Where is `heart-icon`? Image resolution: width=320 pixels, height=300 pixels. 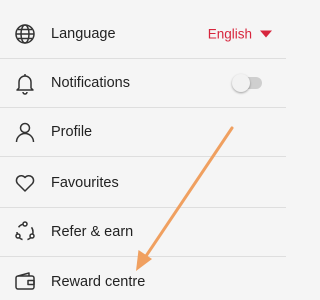
heart-icon is located at coordinates (25, 183).